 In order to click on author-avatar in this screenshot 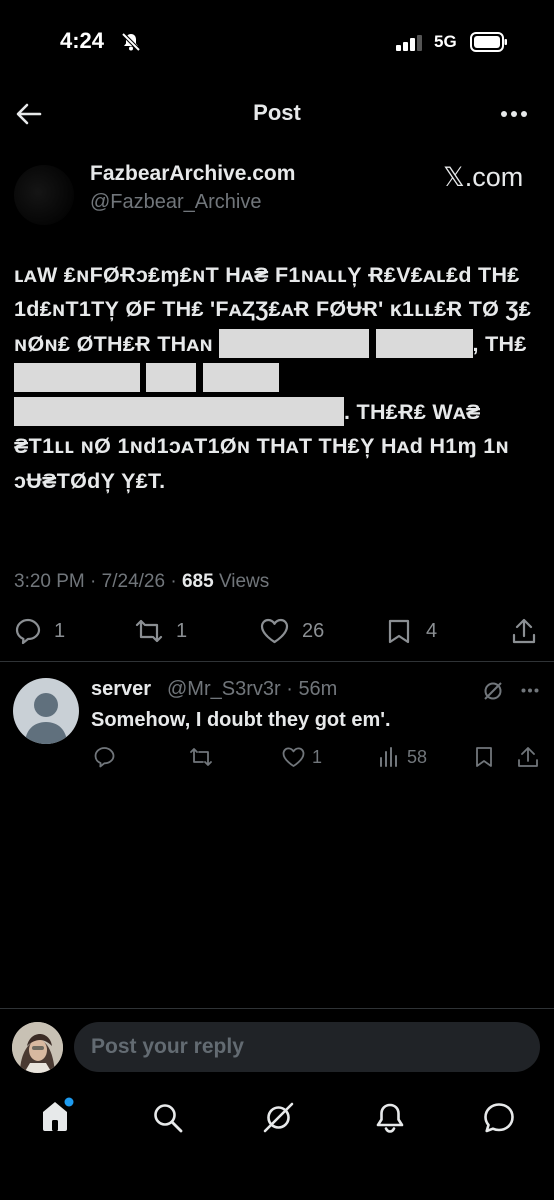, I will do `click(44, 195)`.